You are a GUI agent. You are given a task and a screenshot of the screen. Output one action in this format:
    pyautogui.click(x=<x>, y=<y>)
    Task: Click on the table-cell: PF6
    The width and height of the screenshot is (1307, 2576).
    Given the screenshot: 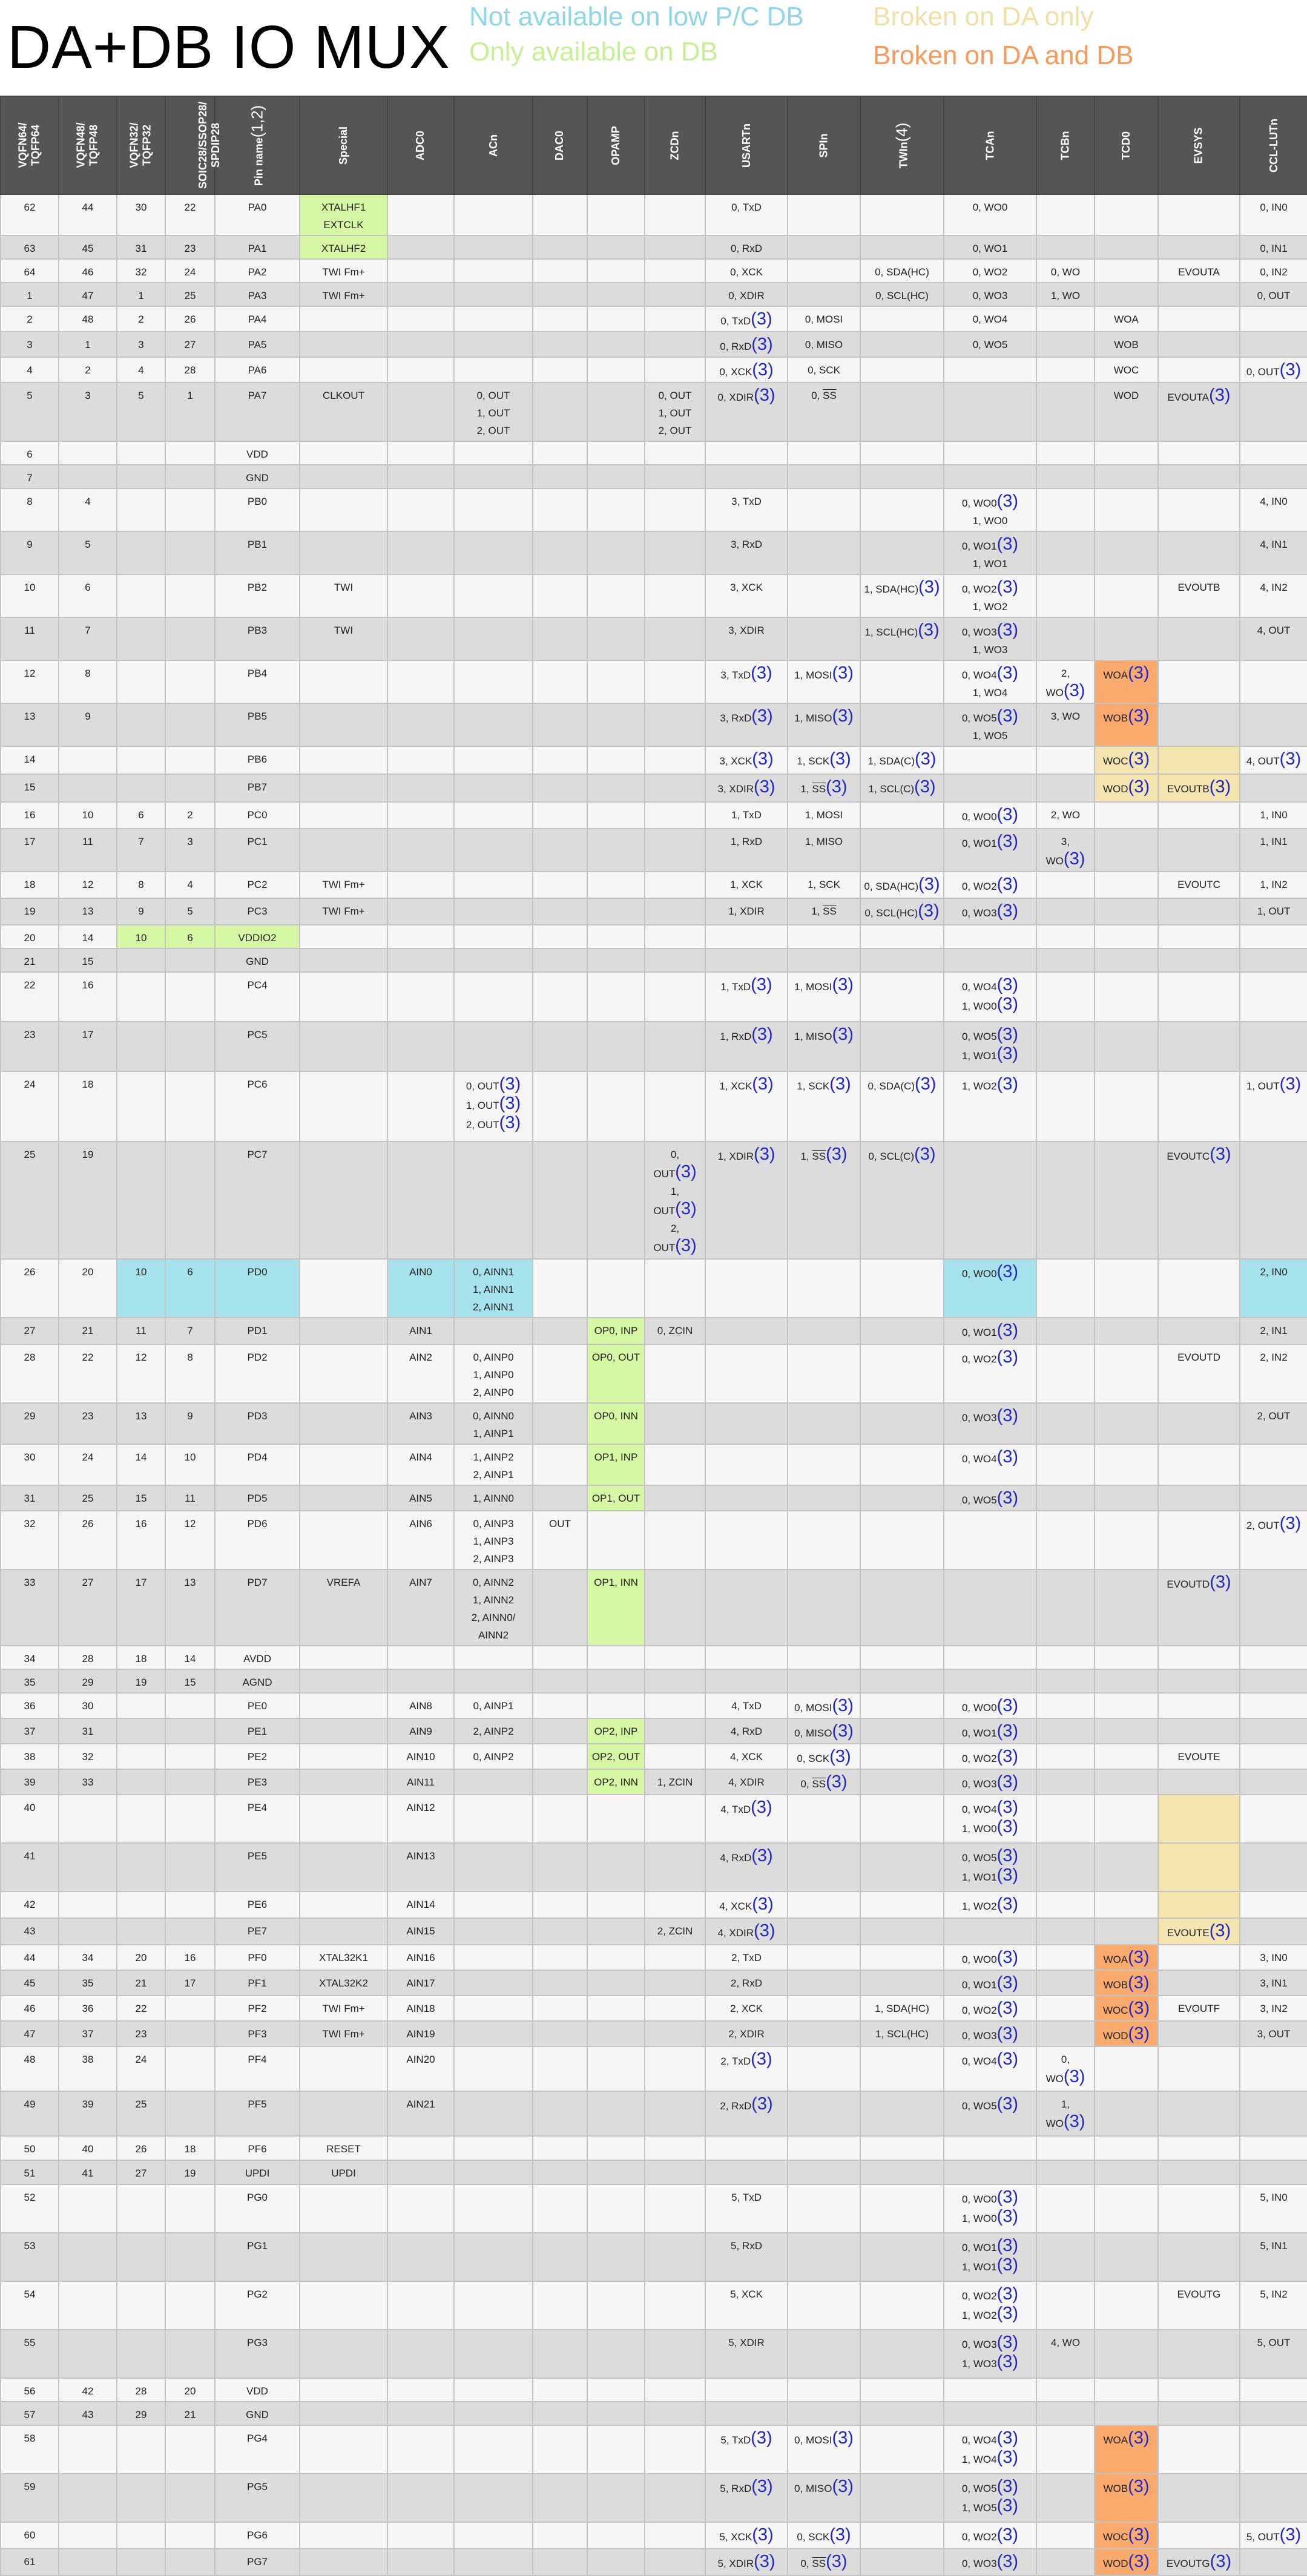 What is the action you would take?
    pyautogui.click(x=257, y=2148)
    